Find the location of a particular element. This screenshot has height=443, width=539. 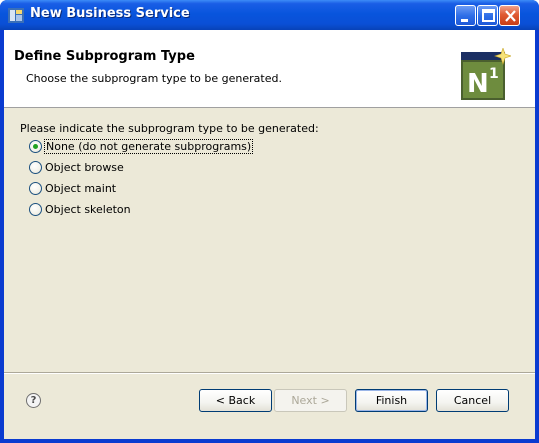

page-title: Define Subprogram Type is located at coordinates (104, 56).